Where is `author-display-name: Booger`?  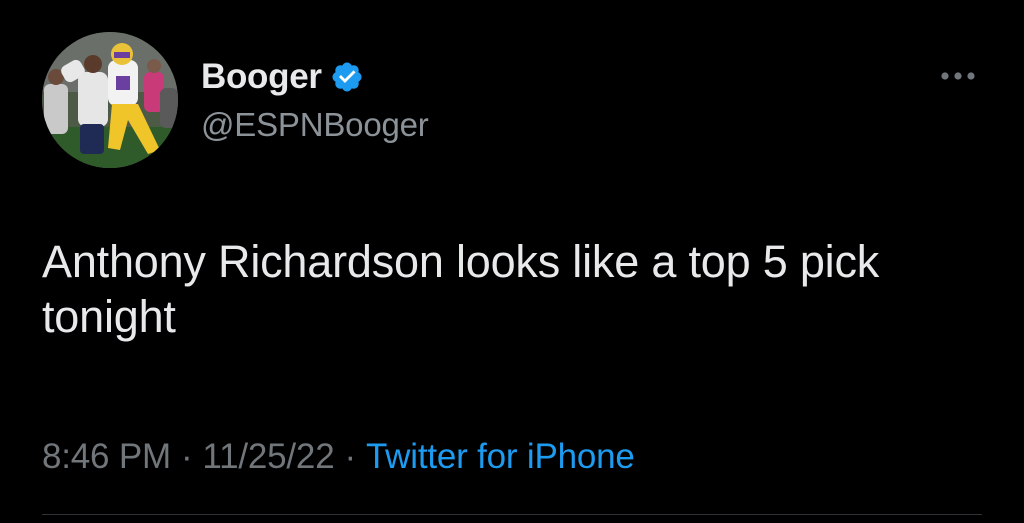 author-display-name: Booger is located at coordinates (261, 77).